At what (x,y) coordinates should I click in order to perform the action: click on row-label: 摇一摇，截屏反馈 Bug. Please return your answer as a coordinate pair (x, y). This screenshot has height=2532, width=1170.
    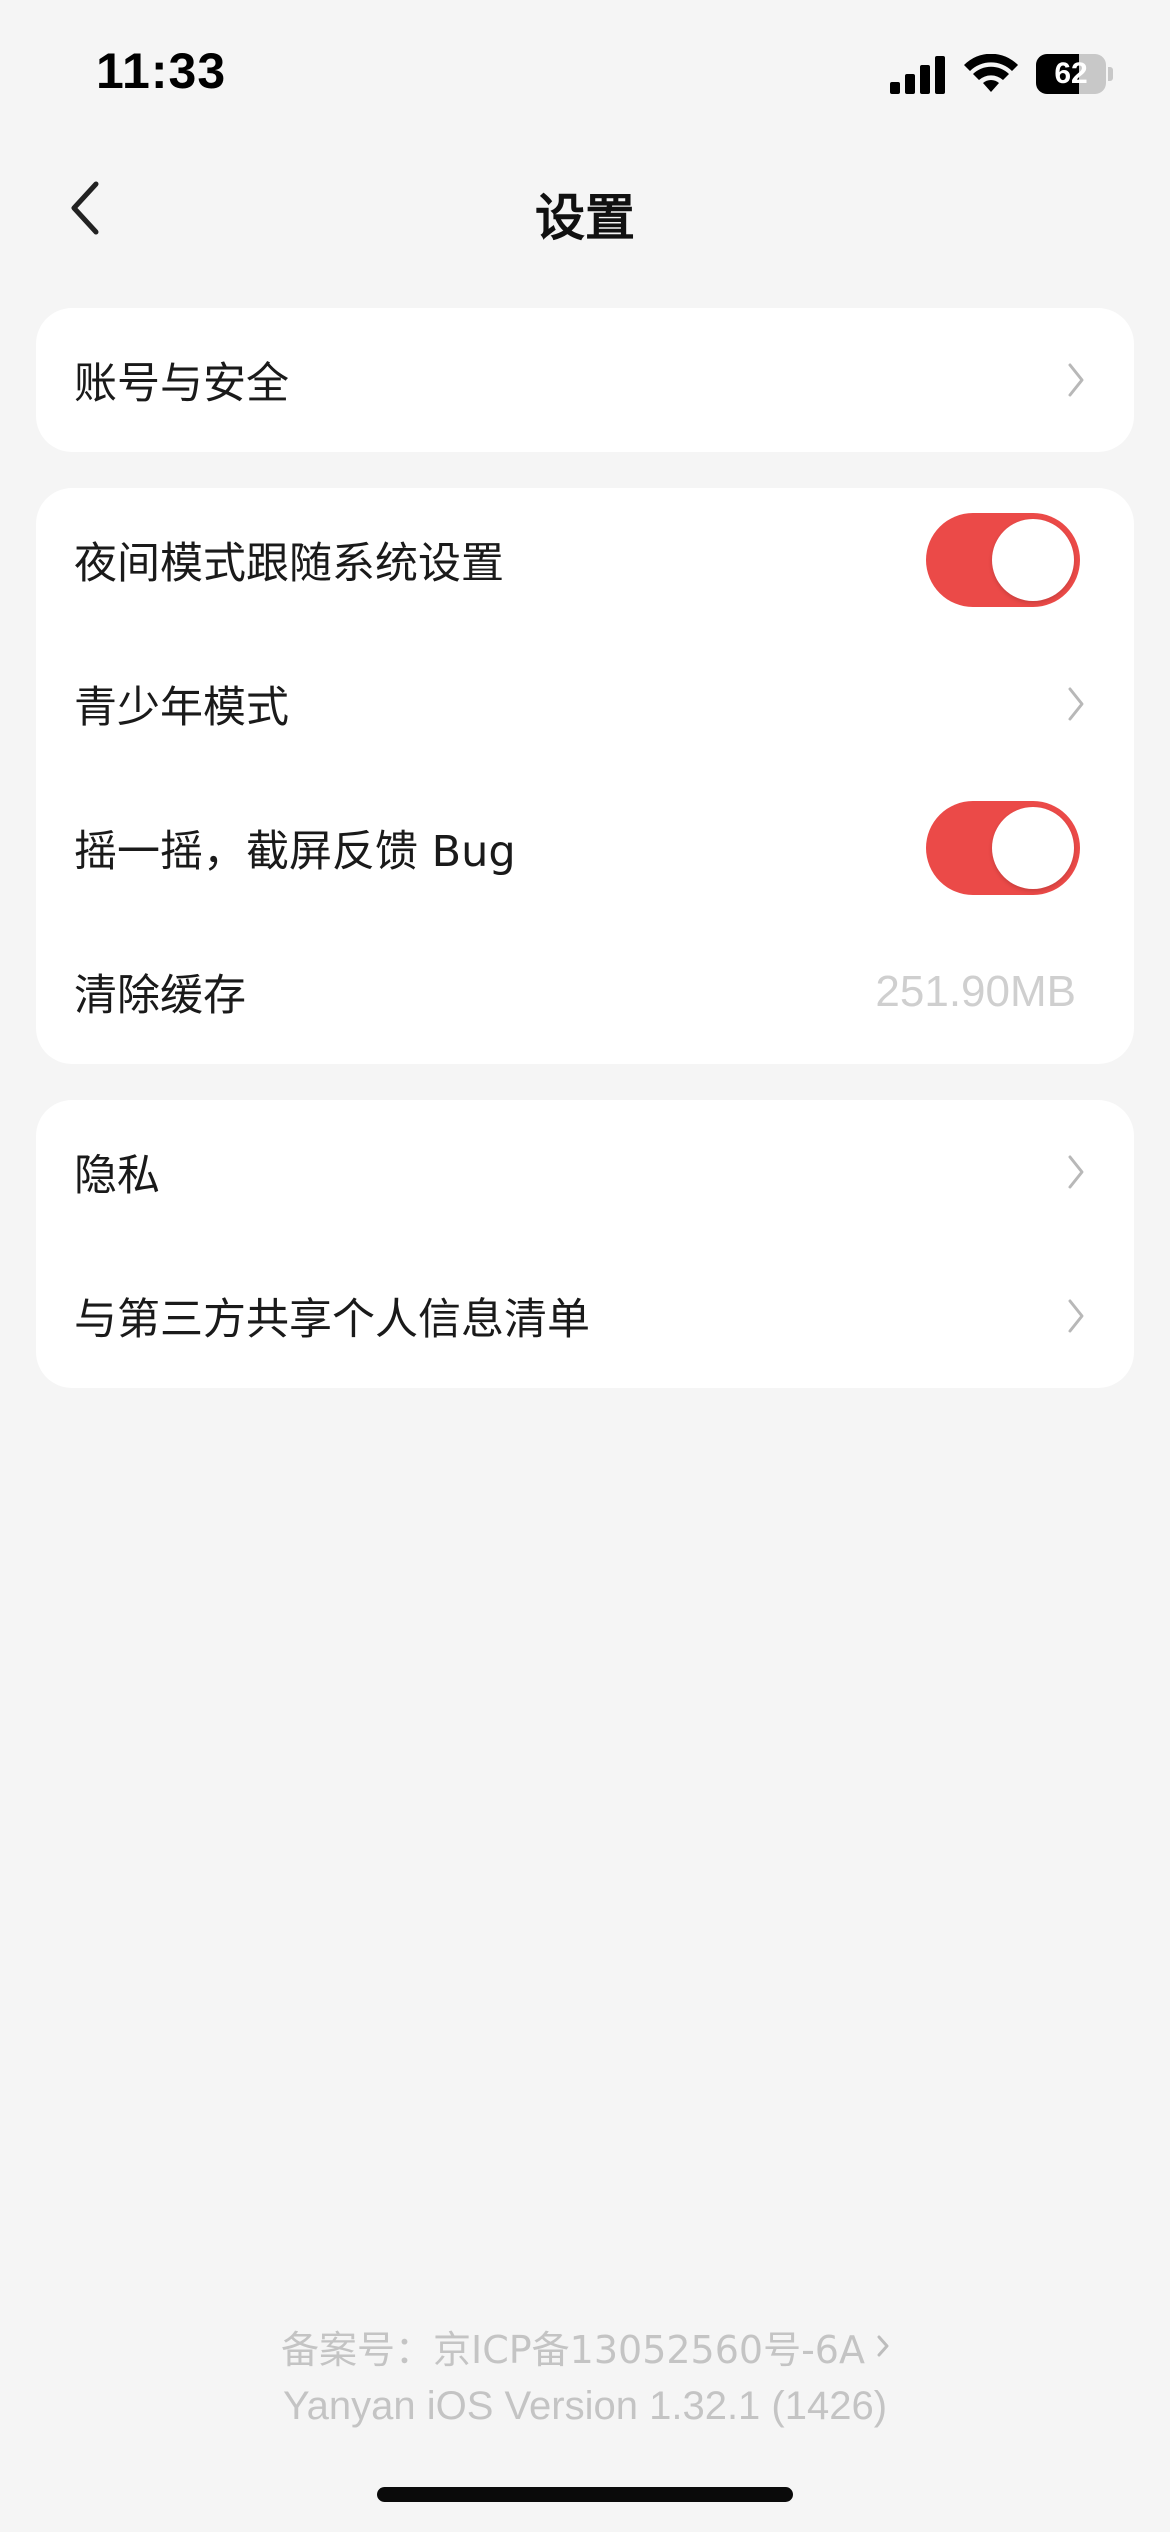
    Looking at the image, I should click on (295, 852).